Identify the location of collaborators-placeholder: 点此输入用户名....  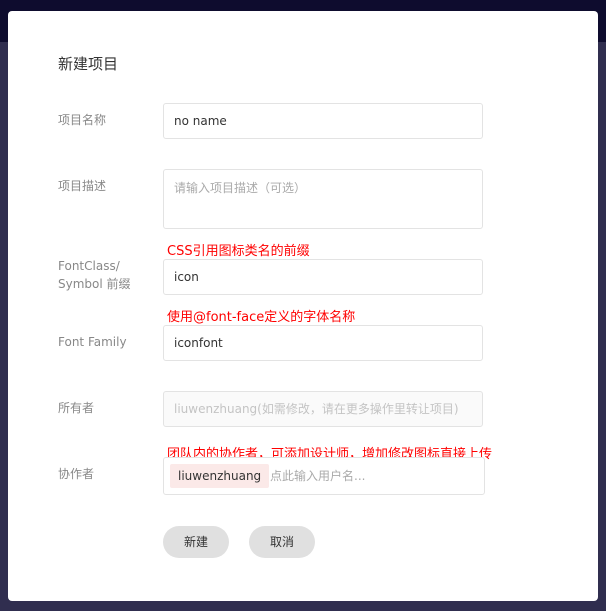
(318, 476).